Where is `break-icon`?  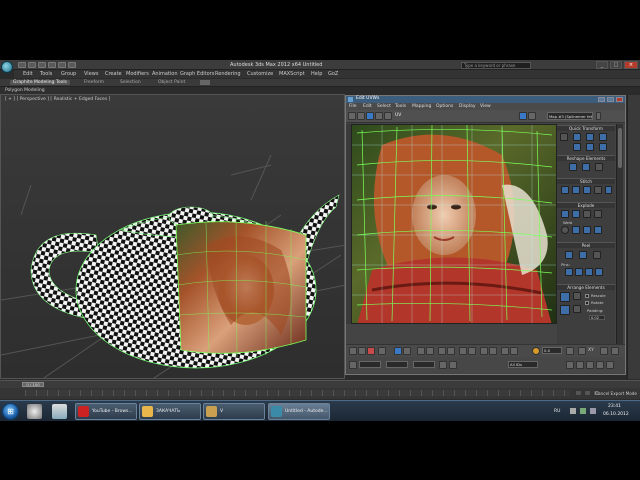
break-icon is located at coordinates (565, 214).